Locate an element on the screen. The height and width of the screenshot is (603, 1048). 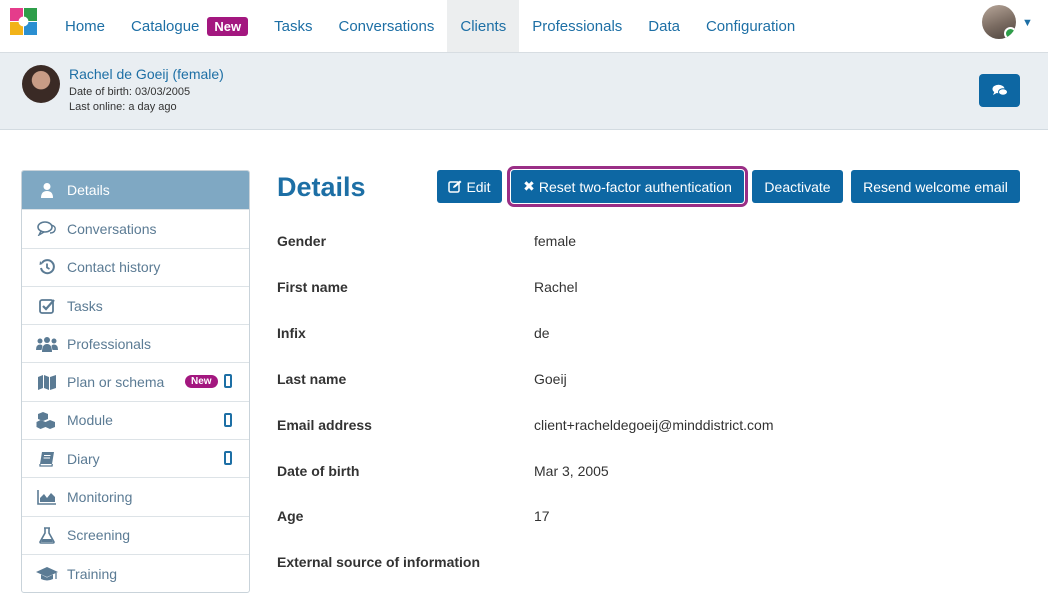
sidebar-item-label: Conversations is located at coordinates (112, 228).